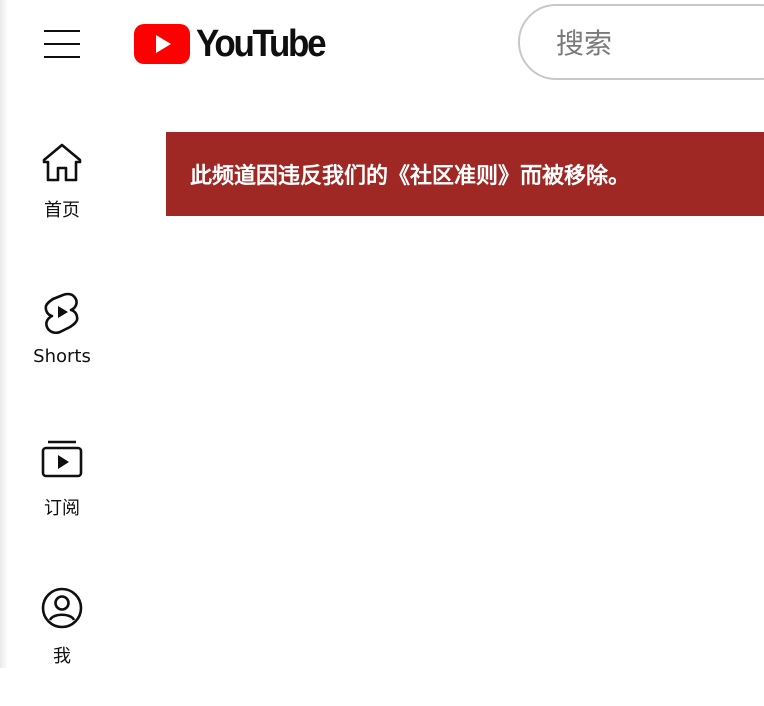 The height and width of the screenshot is (706, 764). I want to click on logo-wordmark: YouTube, so click(261, 44).